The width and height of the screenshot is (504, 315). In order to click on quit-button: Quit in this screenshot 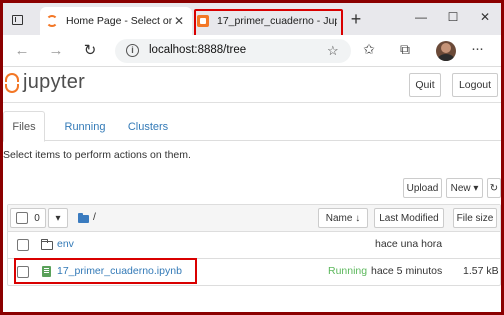, I will do `click(425, 85)`.